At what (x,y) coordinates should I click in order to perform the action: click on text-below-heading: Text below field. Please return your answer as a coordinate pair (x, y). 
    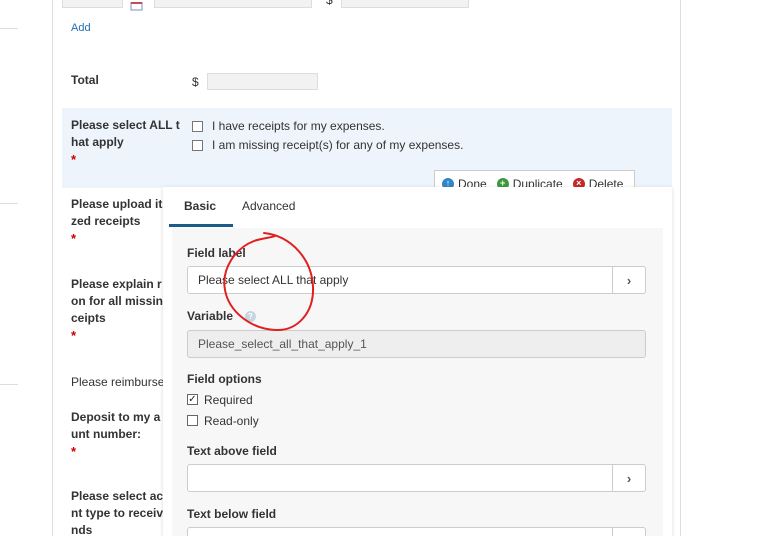
    Looking at the image, I should click on (232, 514).